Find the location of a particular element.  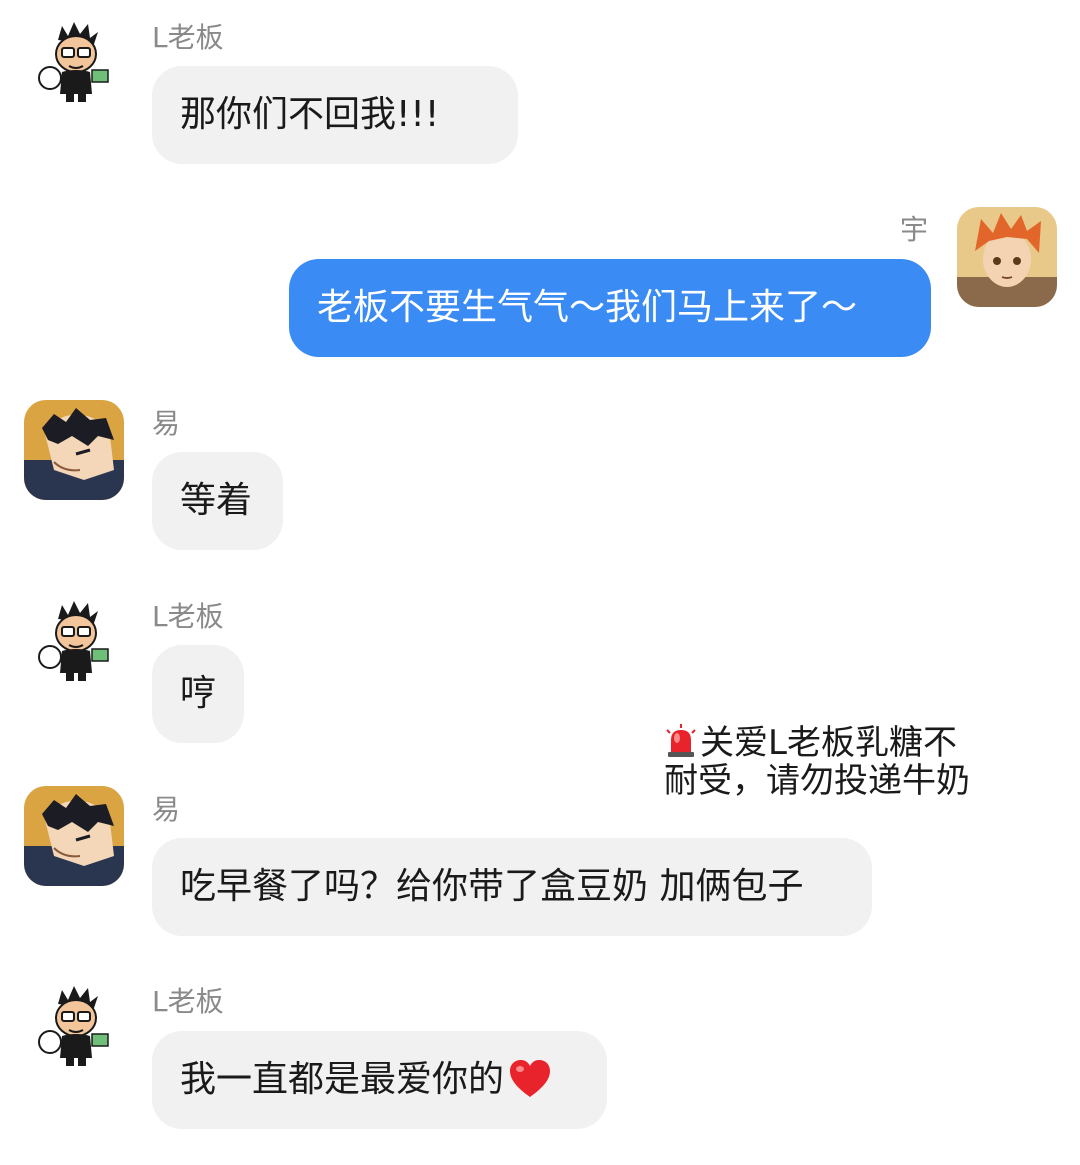

orange-hair-anime-avatar-icon is located at coordinates (1007, 257).